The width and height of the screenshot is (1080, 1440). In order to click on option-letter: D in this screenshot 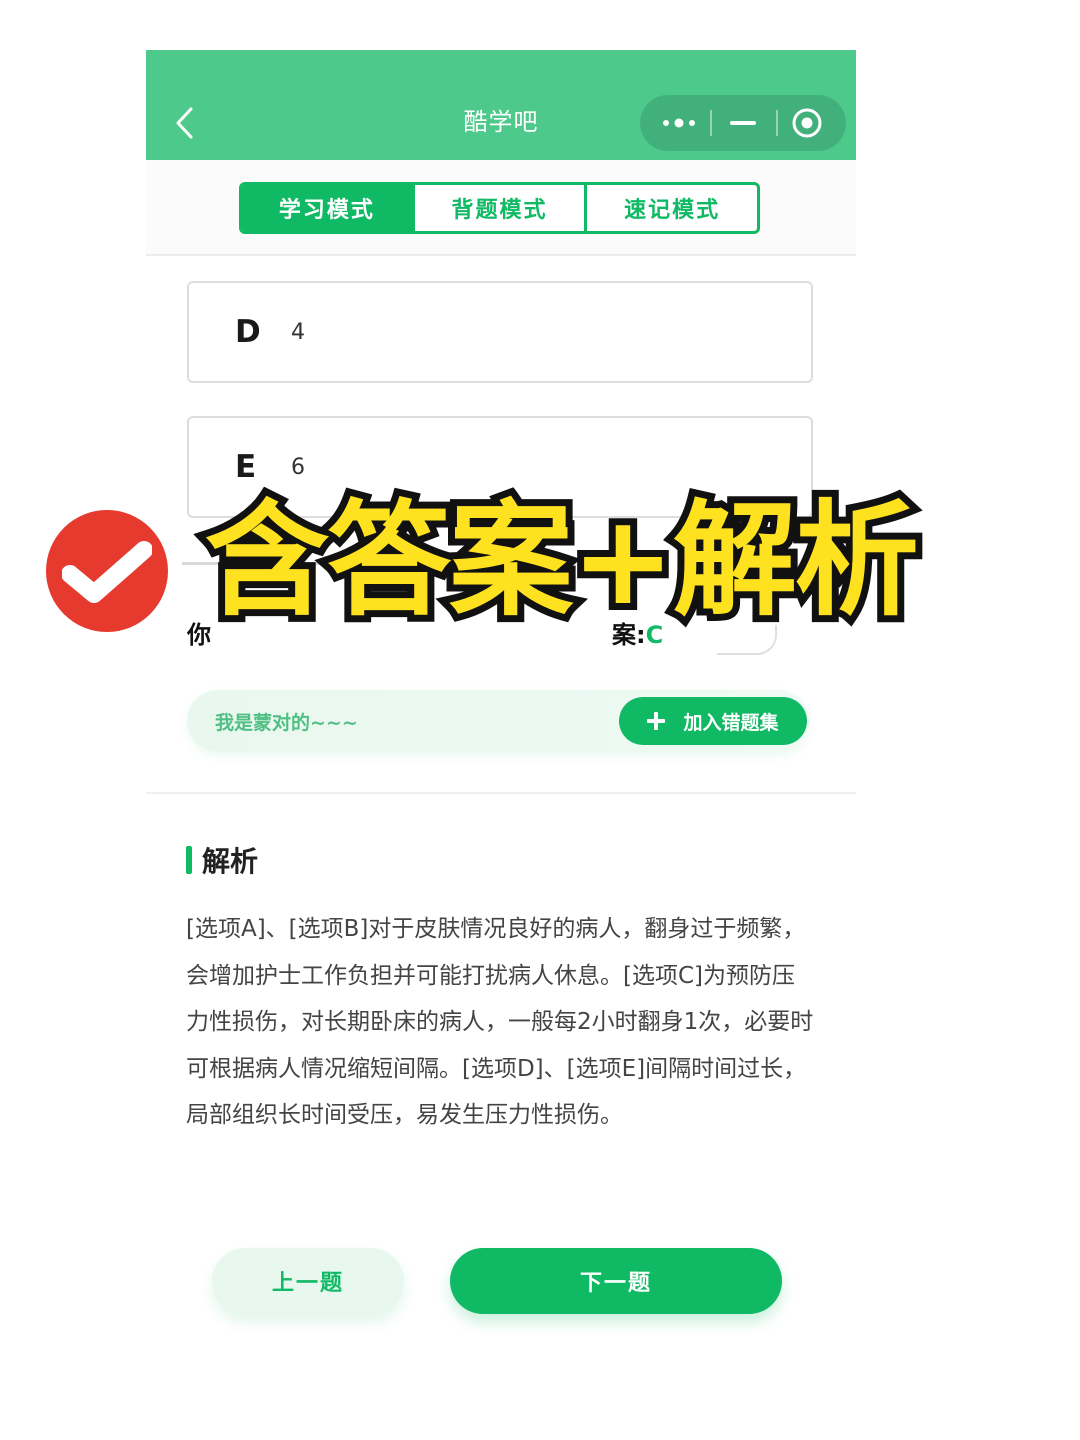, I will do `click(248, 332)`.